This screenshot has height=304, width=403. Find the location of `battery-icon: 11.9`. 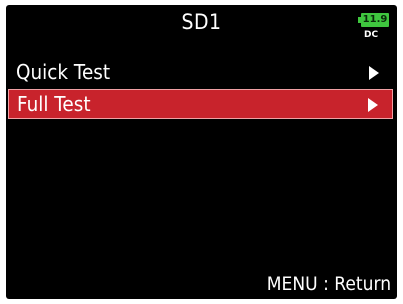

battery-icon: 11.9 is located at coordinates (374, 20).